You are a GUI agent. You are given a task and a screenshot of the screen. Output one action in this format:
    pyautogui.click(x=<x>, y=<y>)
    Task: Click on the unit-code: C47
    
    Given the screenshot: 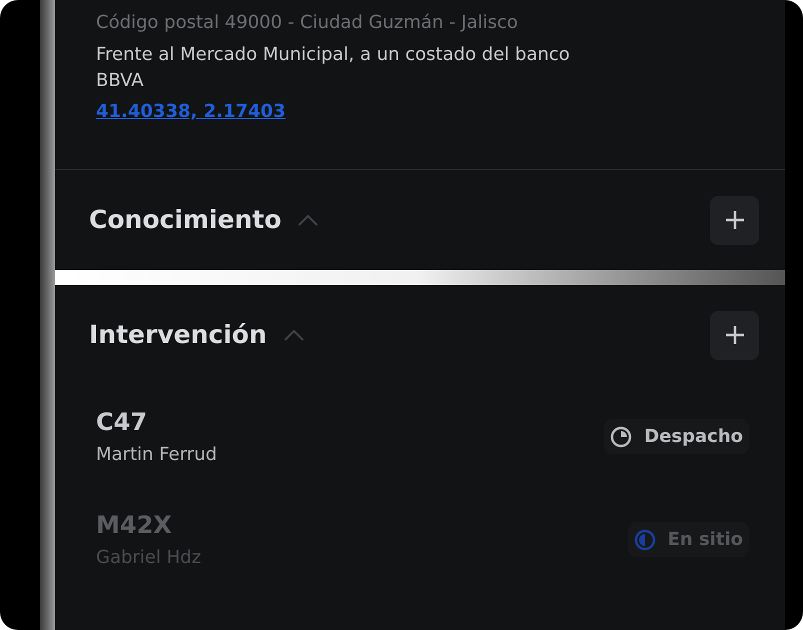 What is the action you would take?
    pyautogui.click(x=122, y=422)
    